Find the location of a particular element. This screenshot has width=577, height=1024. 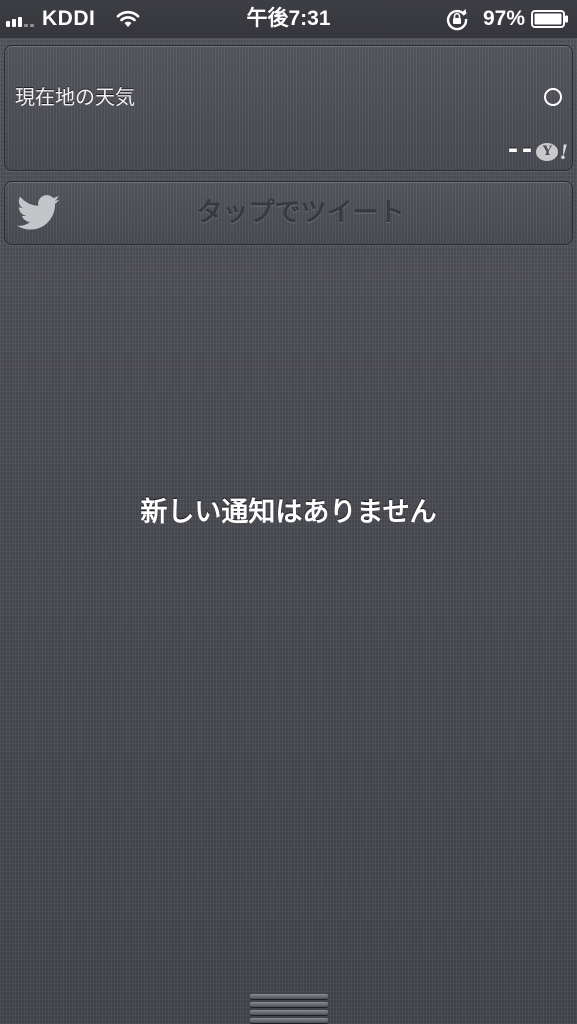

rotation-lock-icon is located at coordinates (457, 20).